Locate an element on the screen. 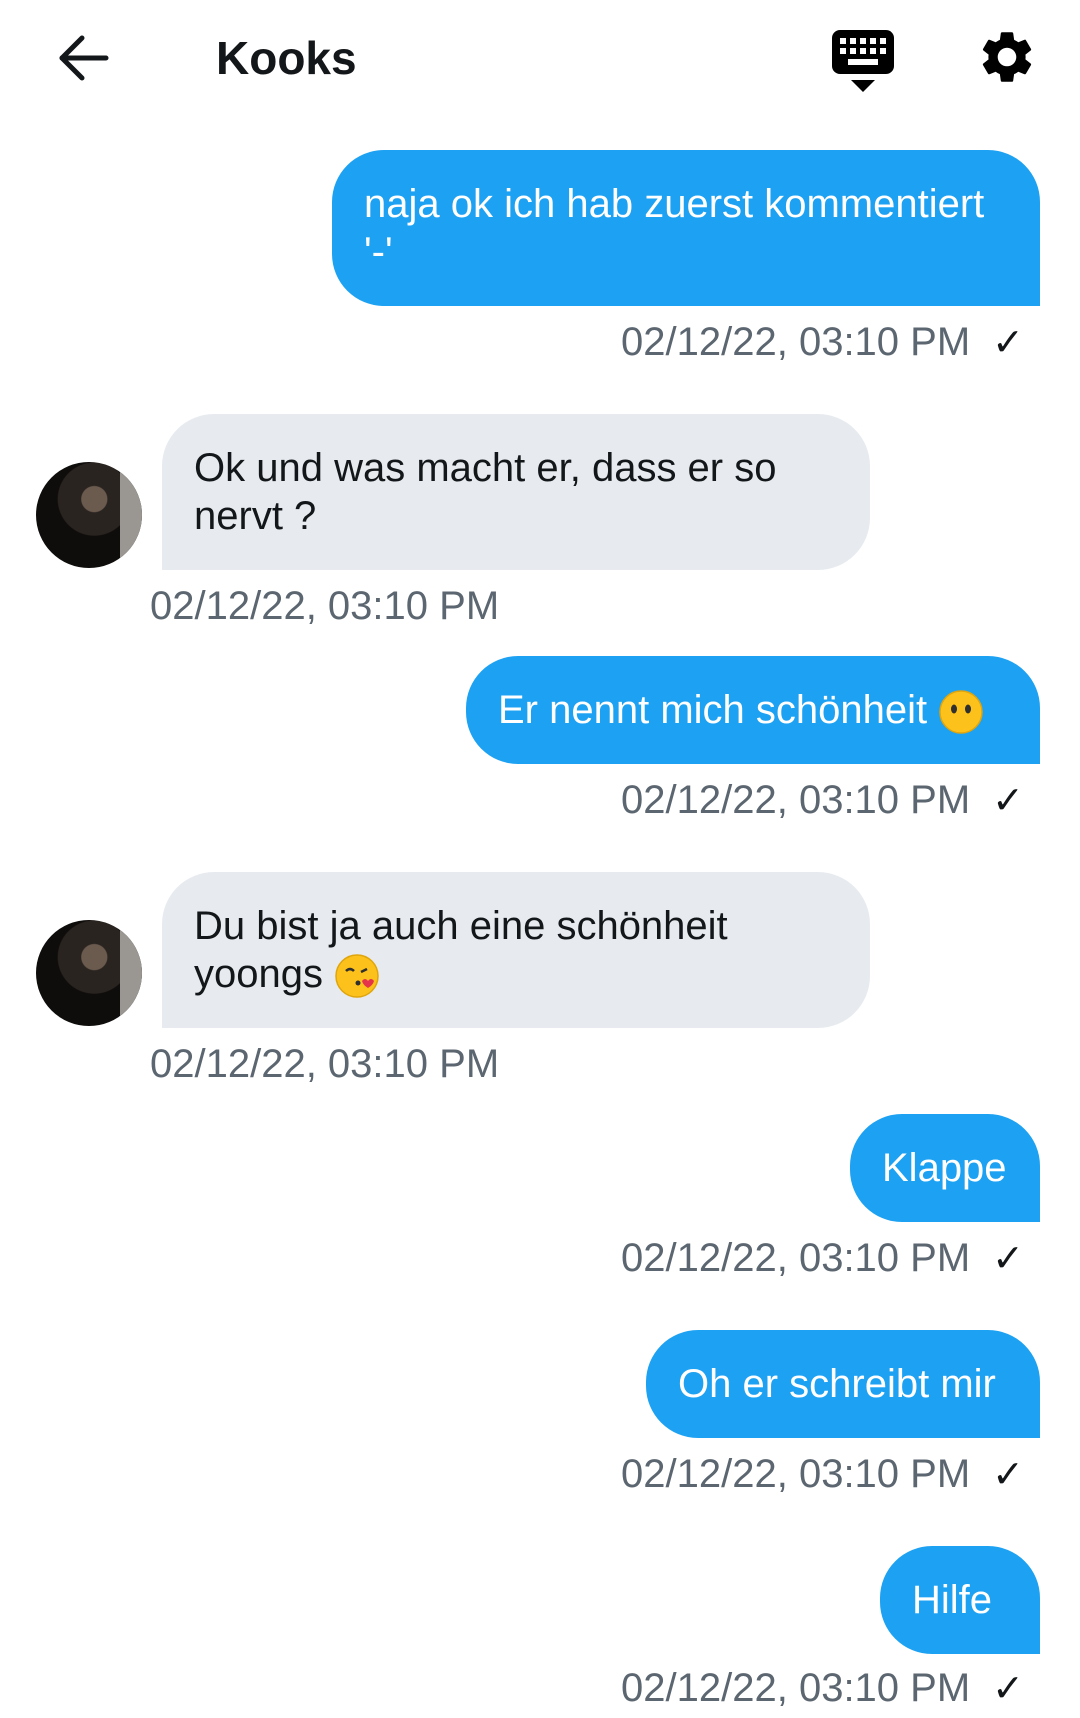  message-text: Ok und was macht er, dass er so nervt ? is located at coordinates (485, 492).